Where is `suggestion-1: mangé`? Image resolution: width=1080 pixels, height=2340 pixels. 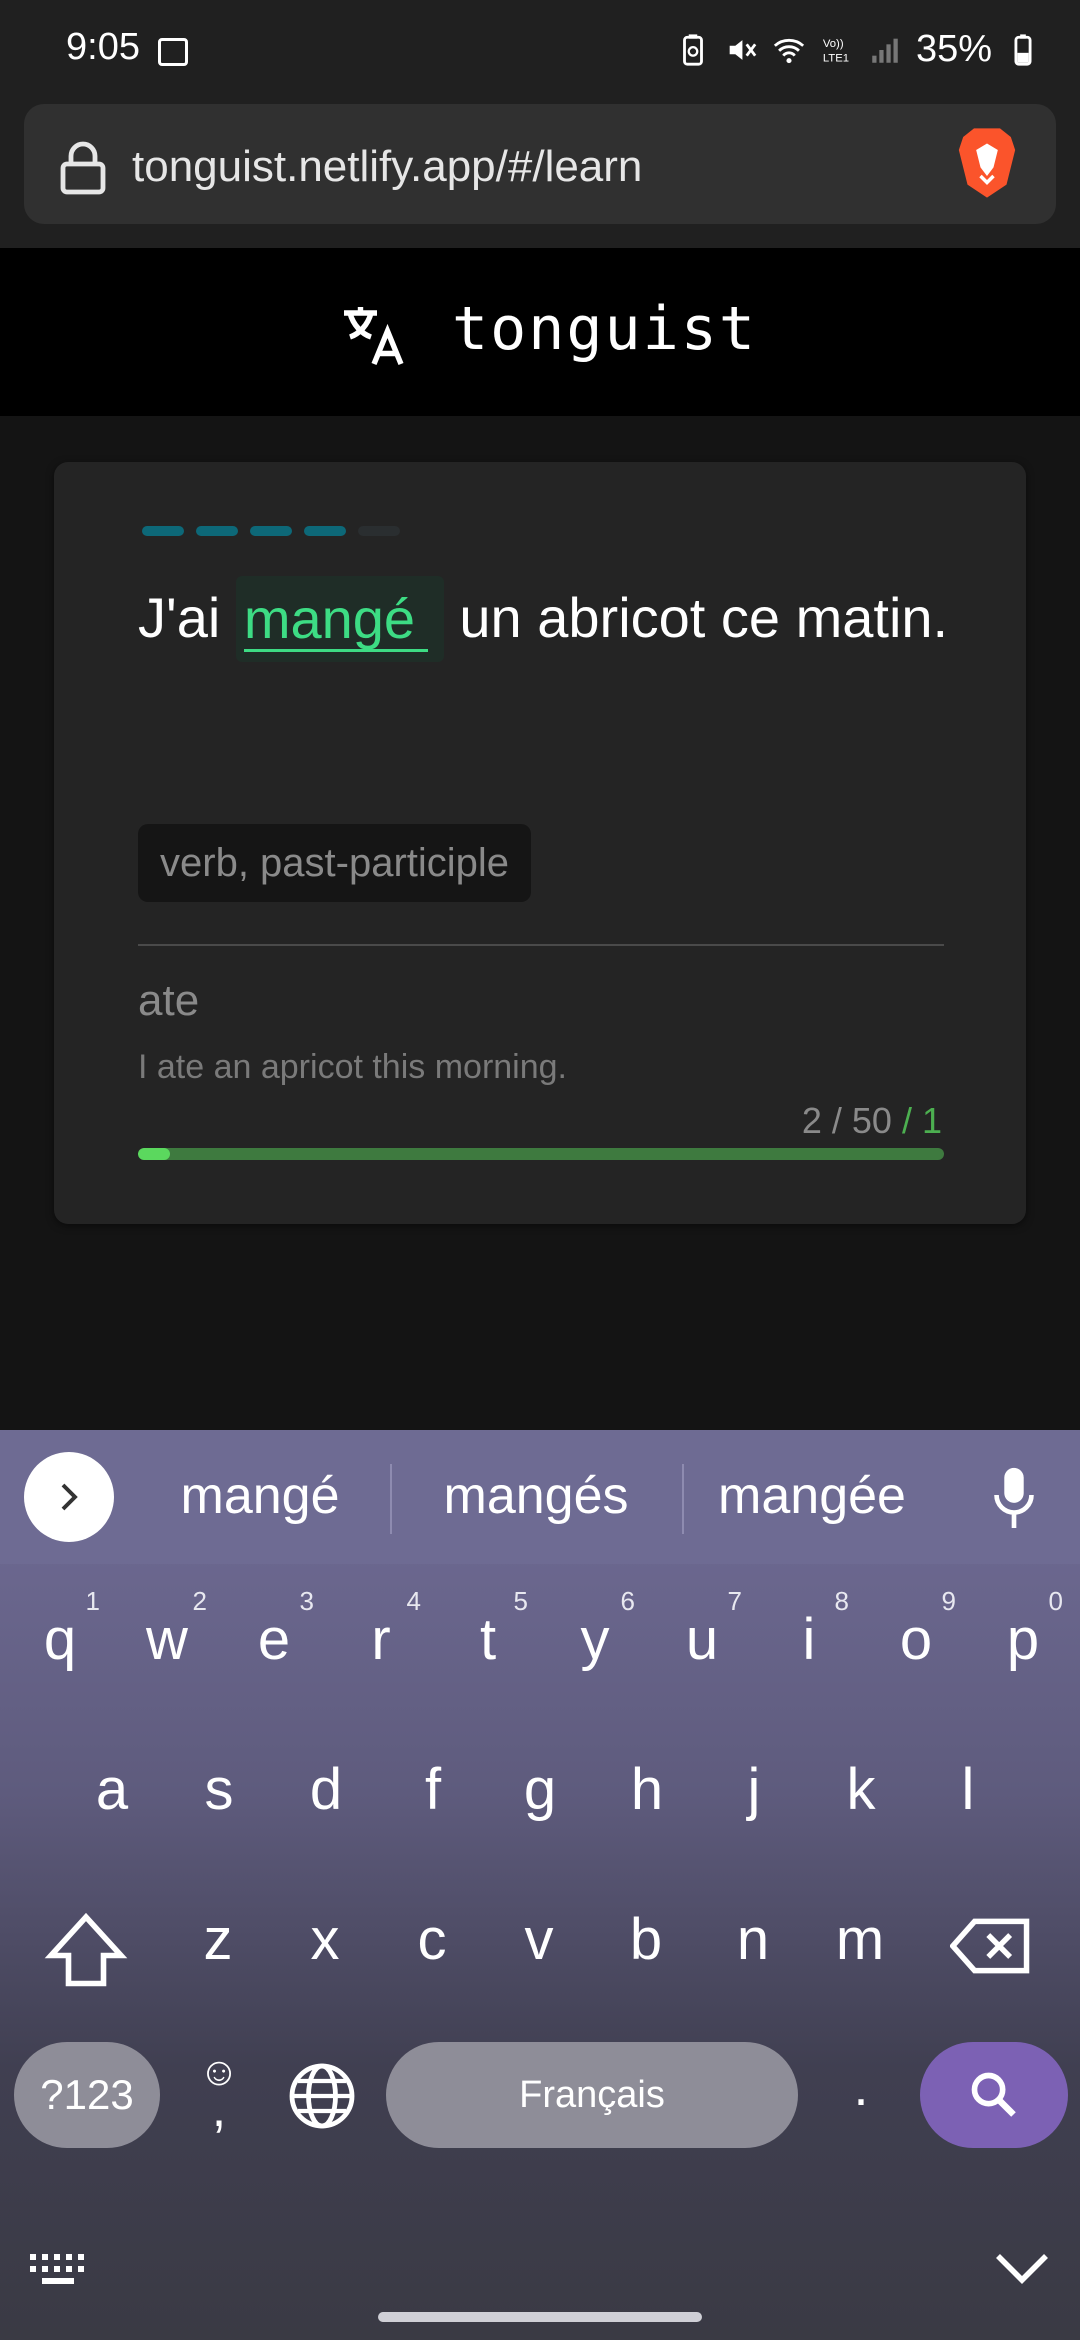
suggestion-1: mangé is located at coordinates (260, 1496).